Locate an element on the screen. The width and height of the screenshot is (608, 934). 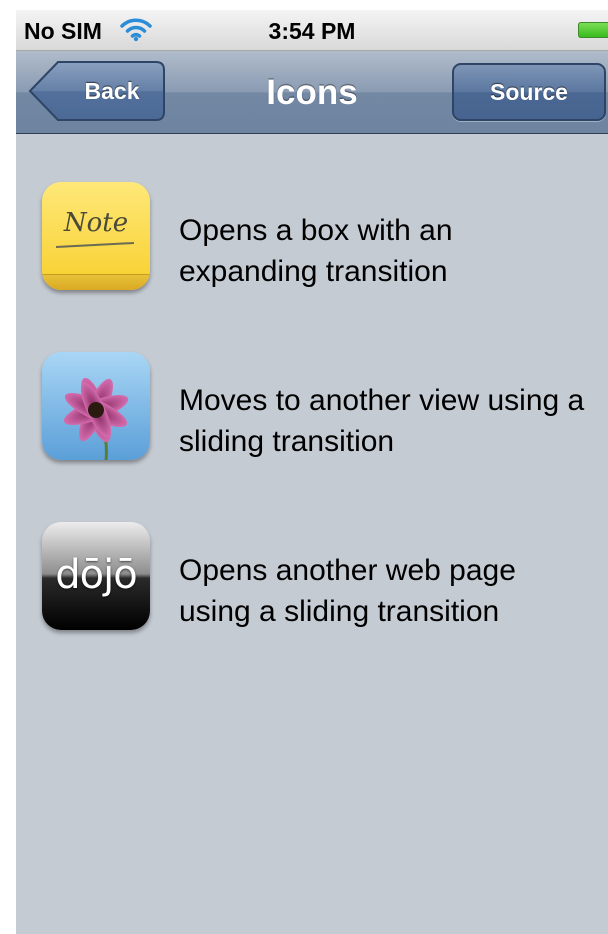
source-button-label: Source is located at coordinates (529, 92).